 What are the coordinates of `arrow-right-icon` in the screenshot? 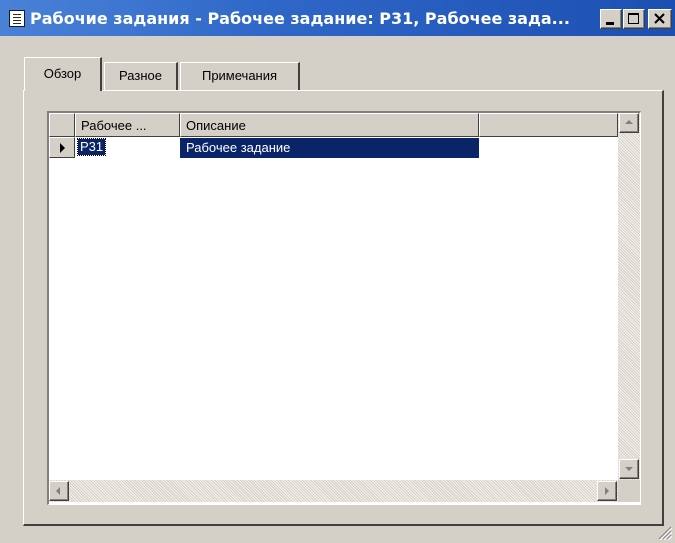 It's located at (607, 491).